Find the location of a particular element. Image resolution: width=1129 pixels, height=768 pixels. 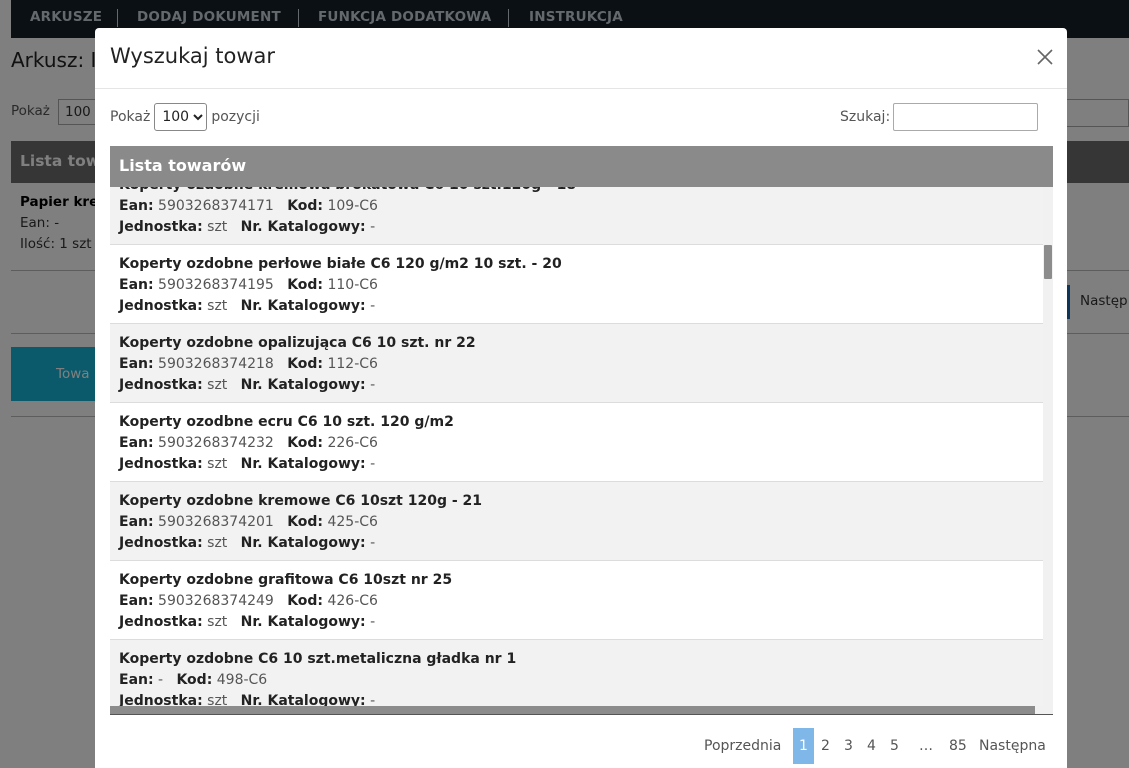

search-label: Szukaj: is located at coordinates (865, 117).